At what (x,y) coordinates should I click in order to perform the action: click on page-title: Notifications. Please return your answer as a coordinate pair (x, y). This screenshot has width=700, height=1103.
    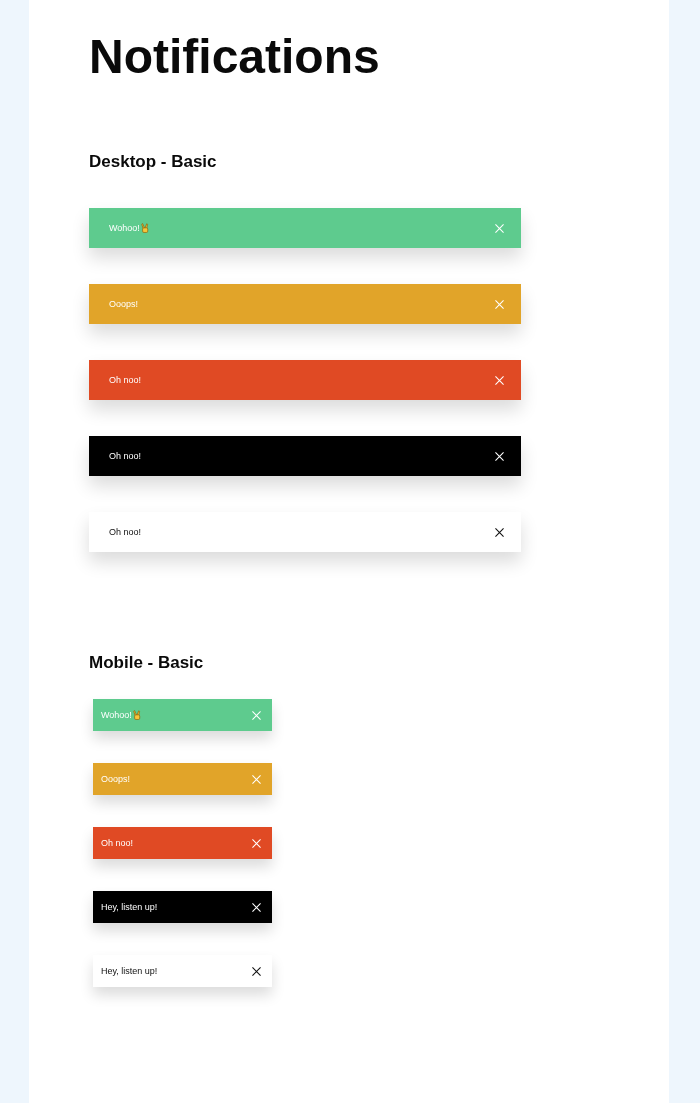
    Looking at the image, I should click on (234, 57).